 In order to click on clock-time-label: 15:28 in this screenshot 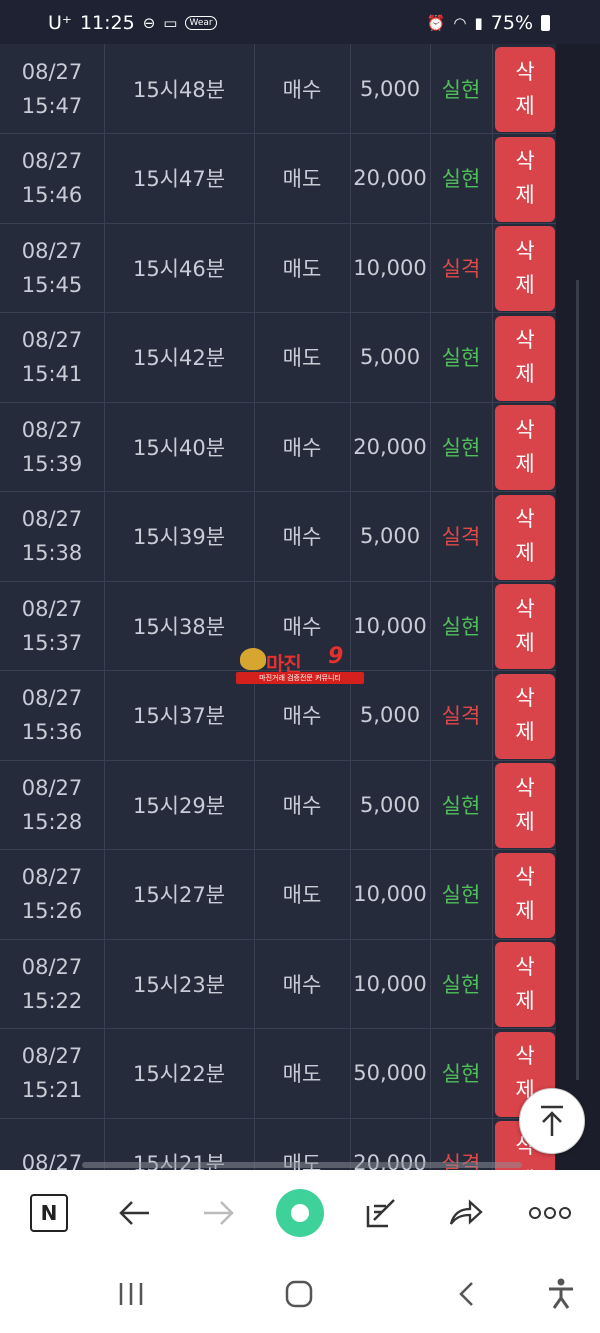, I will do `click(52, 821)`.